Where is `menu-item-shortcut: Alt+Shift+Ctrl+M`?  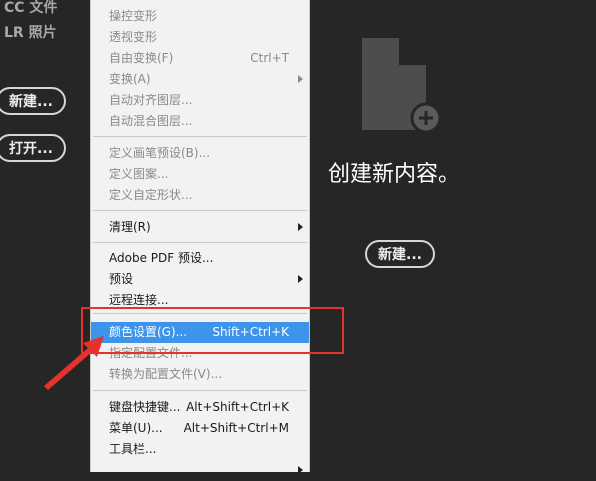 menu-item-shortcut: Alt+Shift+Ctrl+M is located at coordinates (236, 428).